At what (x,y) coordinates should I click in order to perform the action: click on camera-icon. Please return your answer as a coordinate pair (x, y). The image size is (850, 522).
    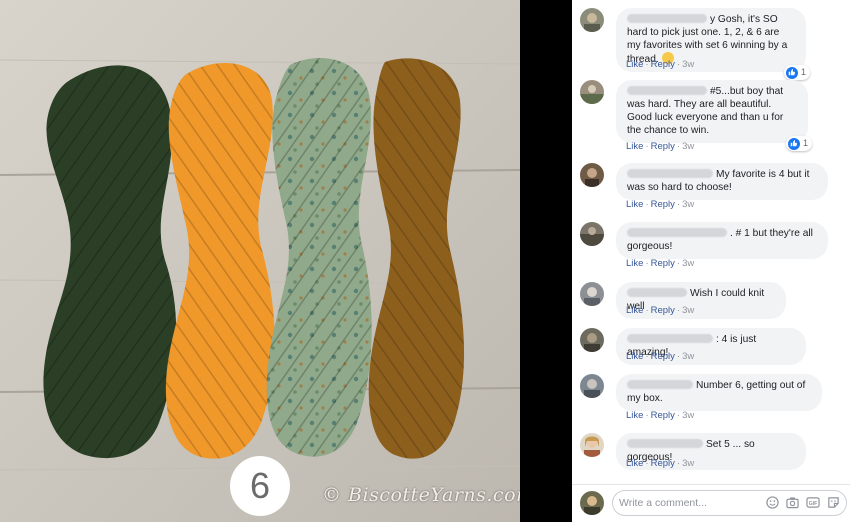
    Looking at the image, I should click on (792, 502).